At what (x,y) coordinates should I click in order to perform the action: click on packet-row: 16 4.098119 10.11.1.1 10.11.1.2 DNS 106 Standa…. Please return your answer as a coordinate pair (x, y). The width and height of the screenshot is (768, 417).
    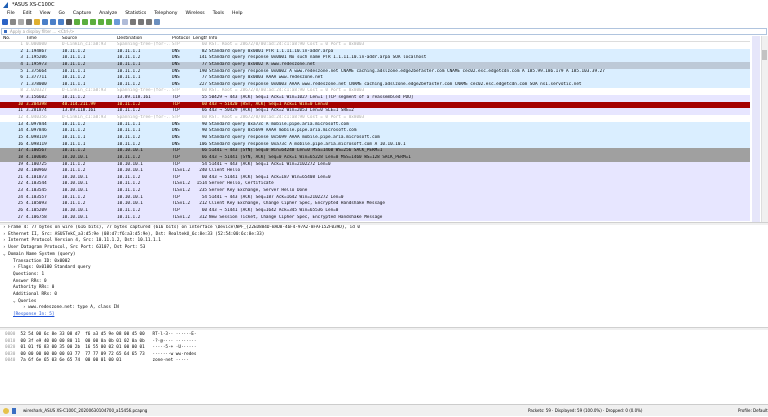
    Looking at the image, I should click on (375, 145).